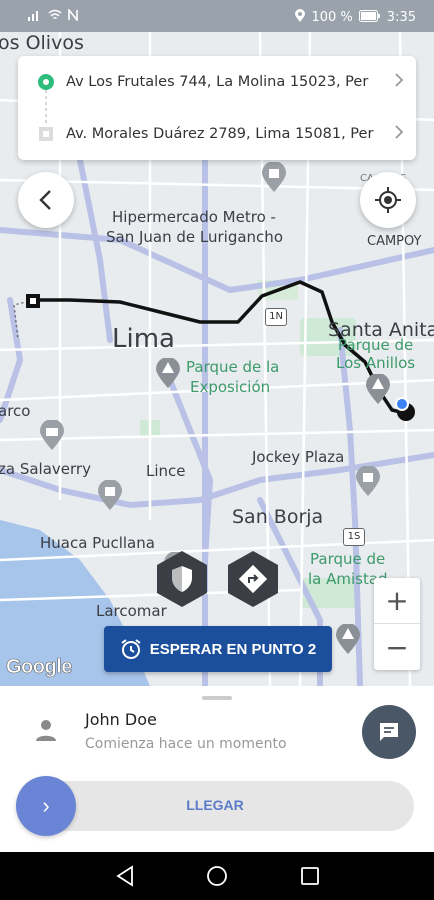 The width and height of the screenshot is (434, 900). I want to click on rider-status: Comienza hace un momento, so click(186, 744).